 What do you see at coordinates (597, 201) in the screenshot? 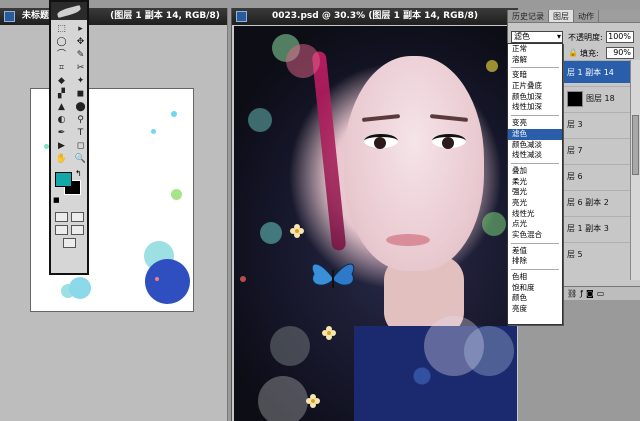
I see `layer-row: 层 6 副本 2` at bounding box center [597, 201].